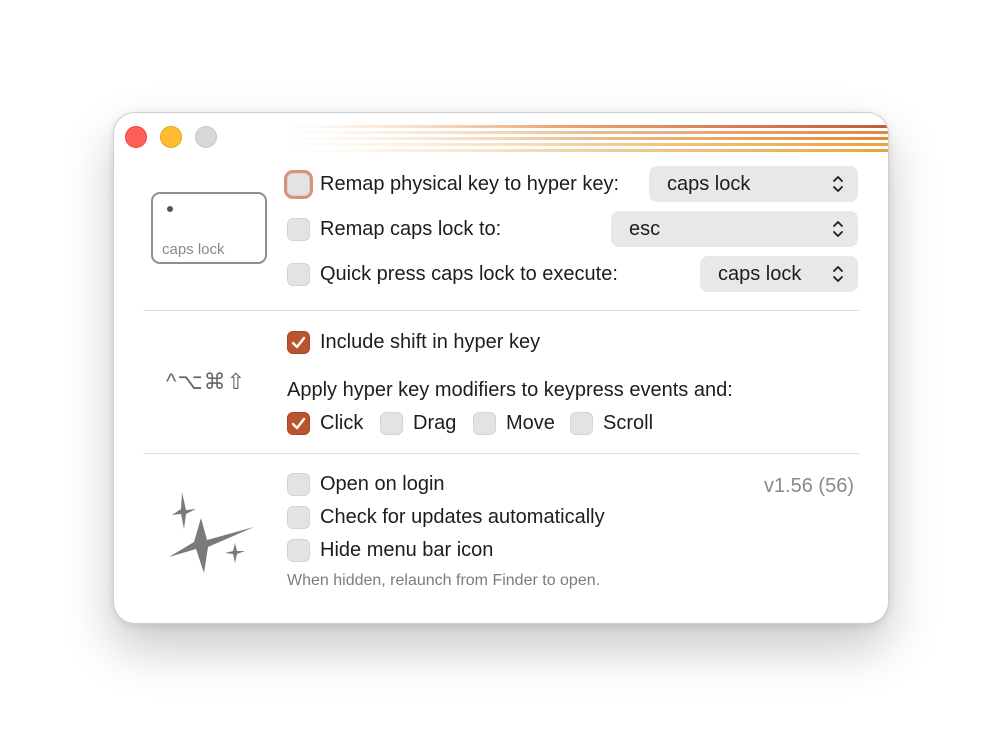  What do you see at coordinates (298, 550) in the screenshot?
I see `hide-menu-bar-checkbox` at bounding box center [298, 550].